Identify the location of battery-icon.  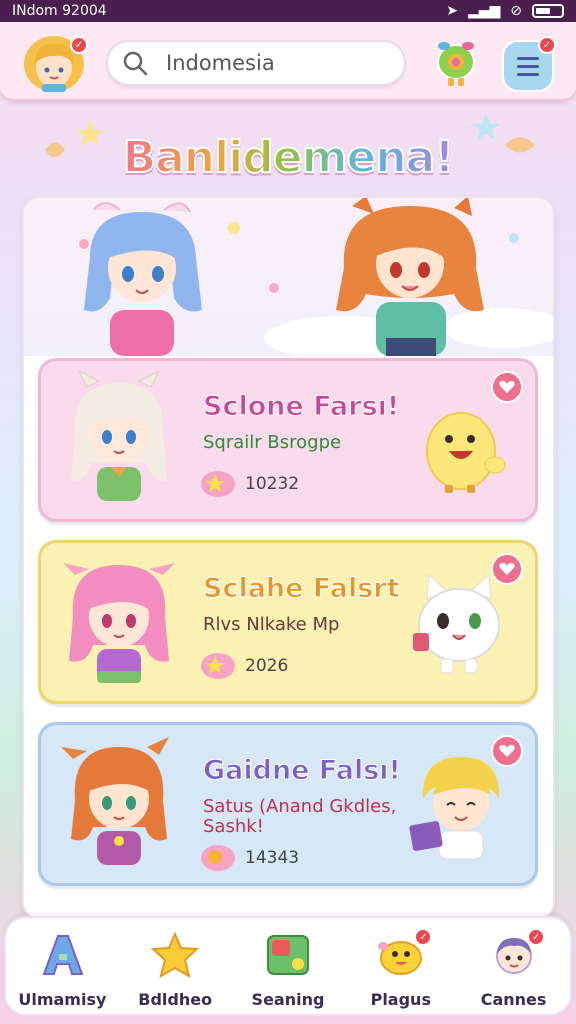
(548, 11).